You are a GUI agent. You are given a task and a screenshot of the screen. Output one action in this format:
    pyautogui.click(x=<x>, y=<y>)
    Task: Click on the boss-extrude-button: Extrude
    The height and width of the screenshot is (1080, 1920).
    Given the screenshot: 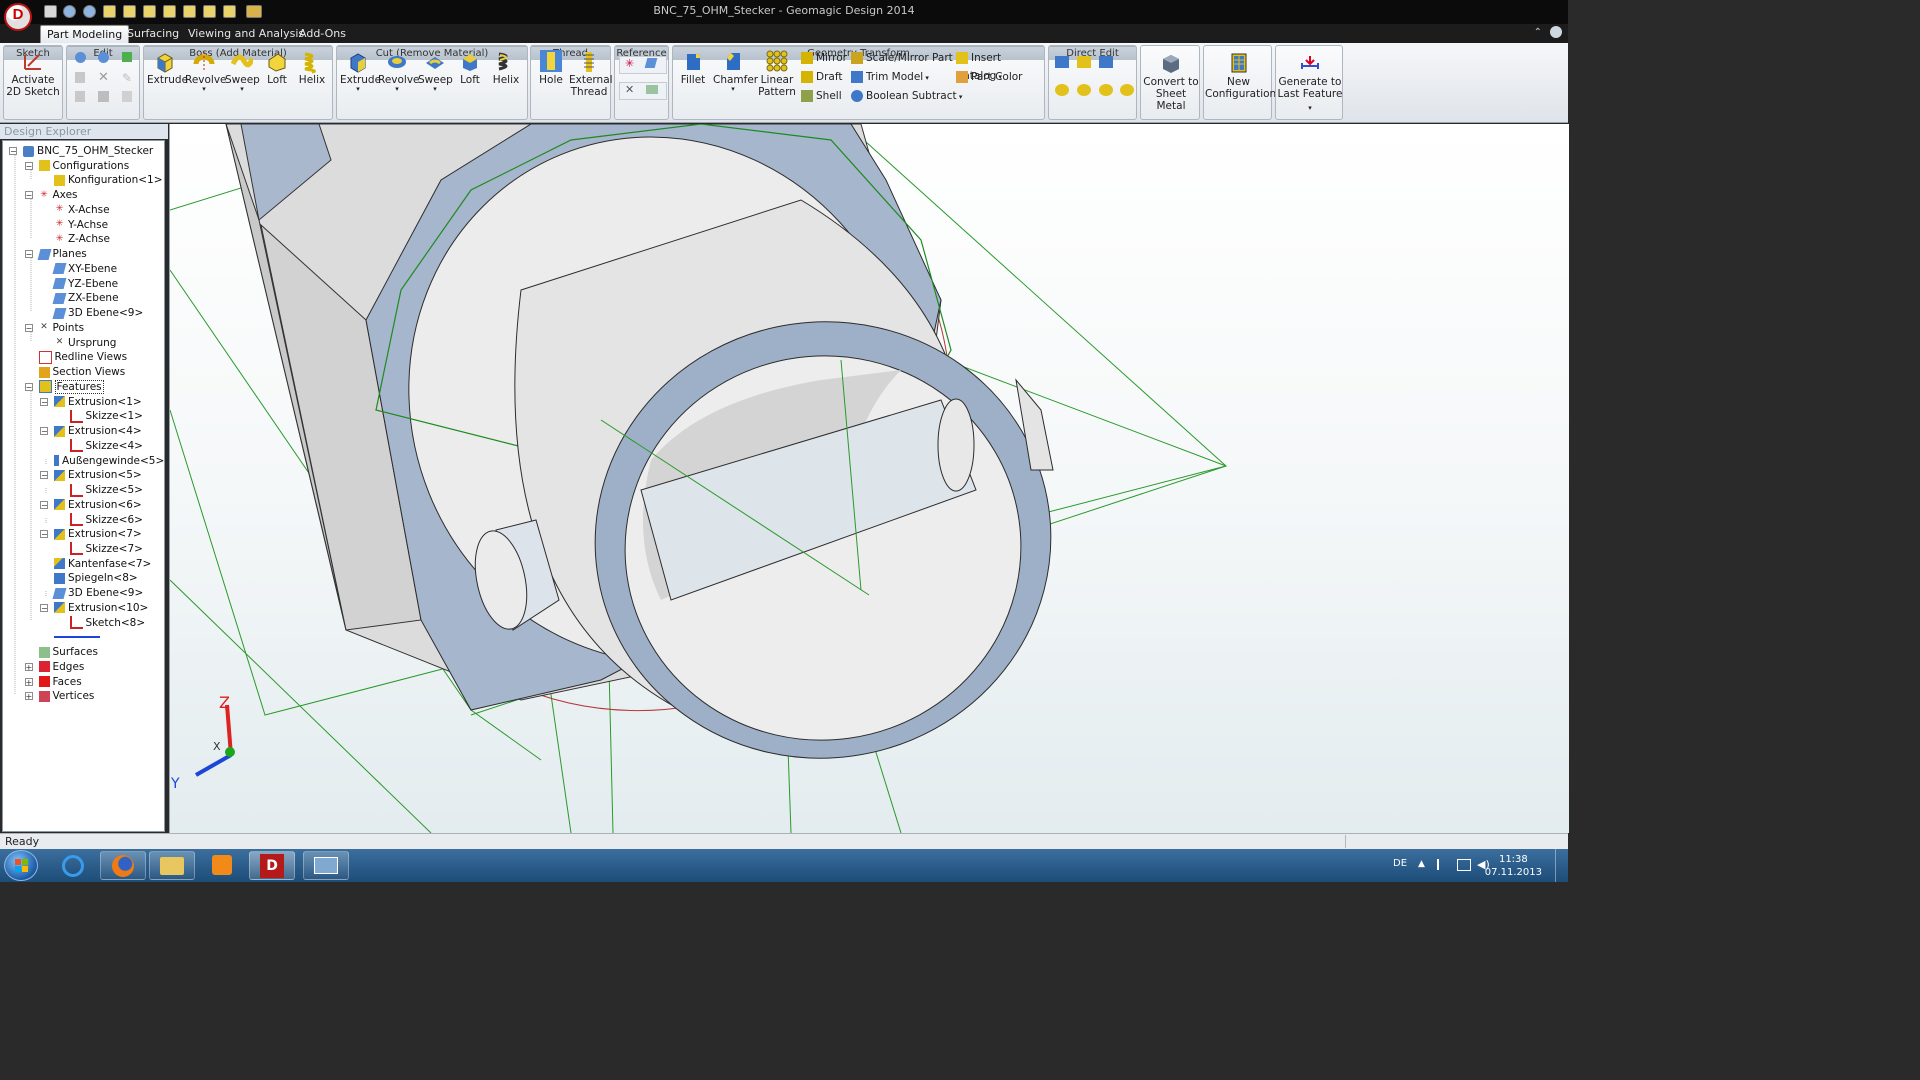 What is the action you would take?
    pyautogui.click(x=167, y=68)
    